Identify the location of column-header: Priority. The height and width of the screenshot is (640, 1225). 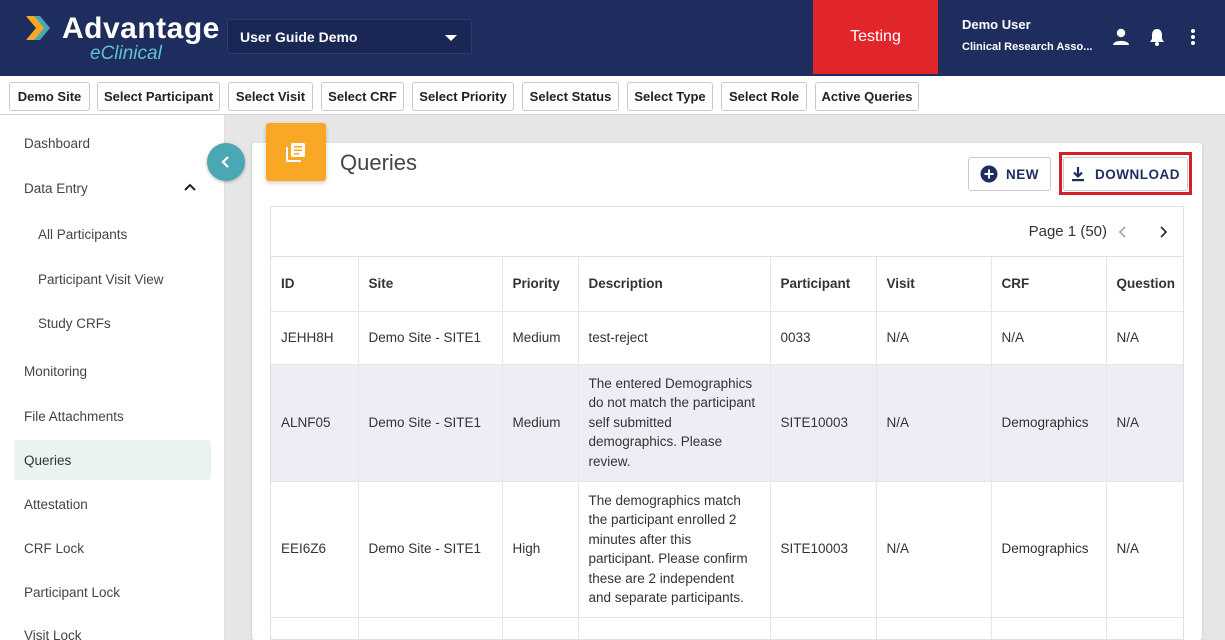
(540, 284).